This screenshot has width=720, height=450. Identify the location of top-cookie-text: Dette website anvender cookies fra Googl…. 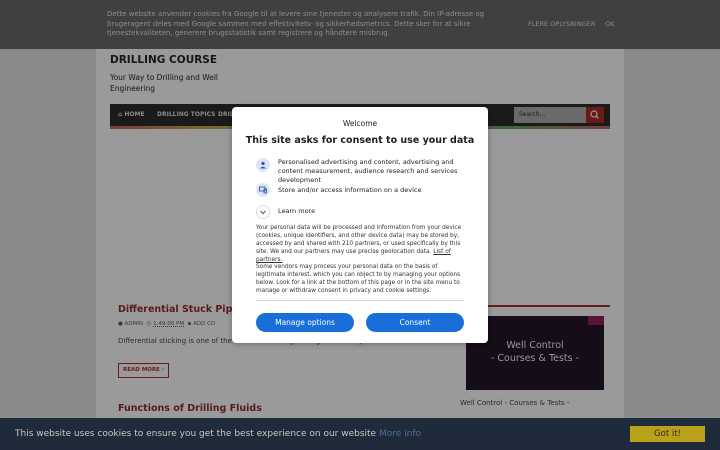
(296, 23).